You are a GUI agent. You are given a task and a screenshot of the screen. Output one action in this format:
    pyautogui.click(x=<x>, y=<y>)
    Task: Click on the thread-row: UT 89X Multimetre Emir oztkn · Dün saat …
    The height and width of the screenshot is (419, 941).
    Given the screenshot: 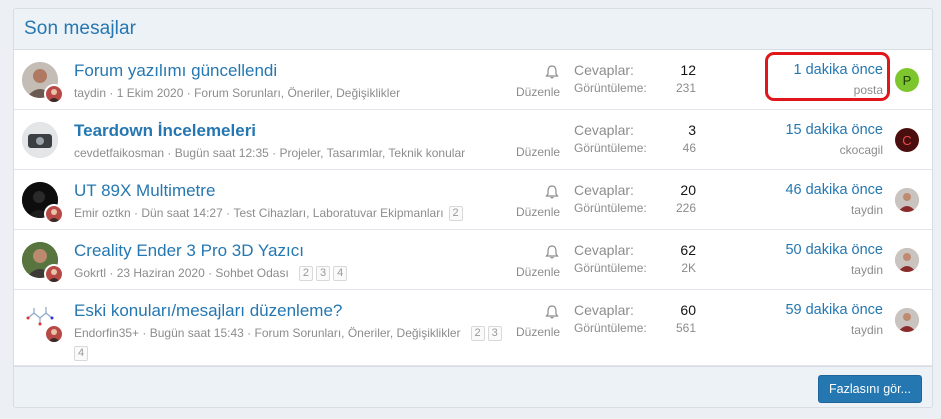 What is the action you would take?
    pyautogui.click(x=473, y=200)
    